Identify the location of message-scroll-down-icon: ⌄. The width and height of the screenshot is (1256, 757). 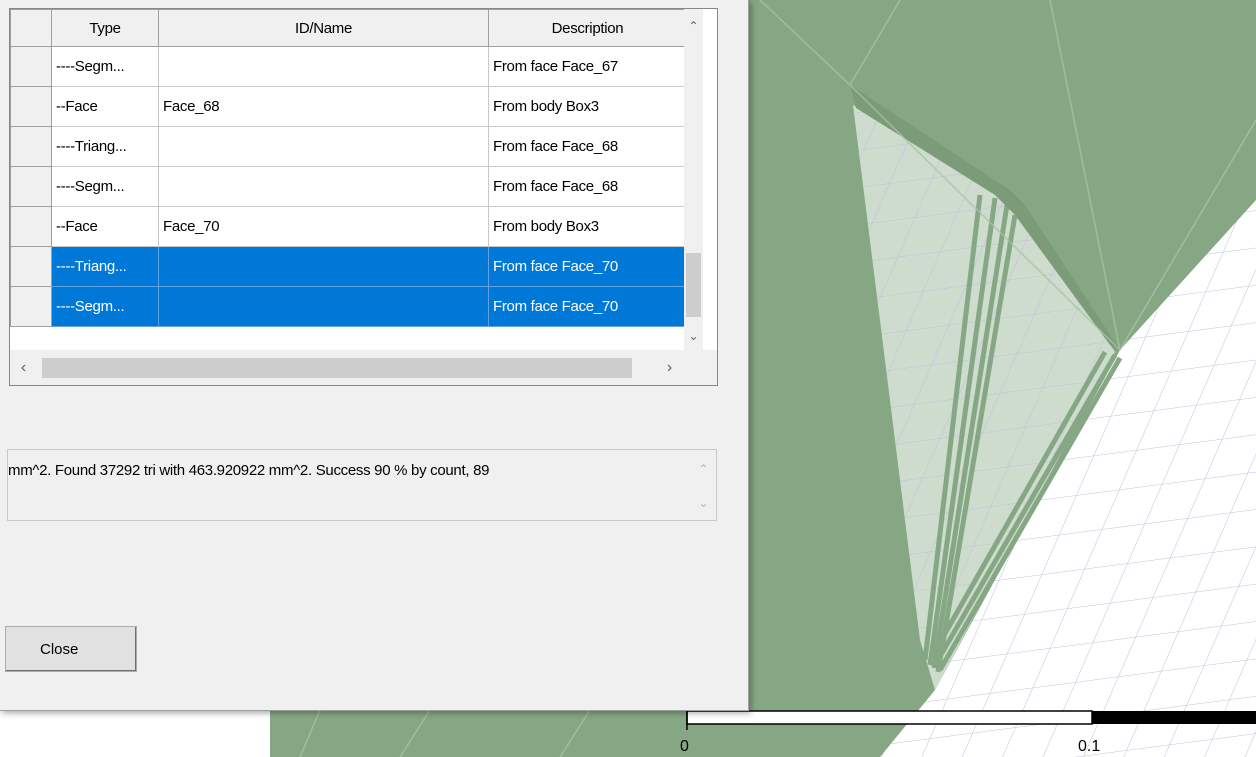
(703, 503).